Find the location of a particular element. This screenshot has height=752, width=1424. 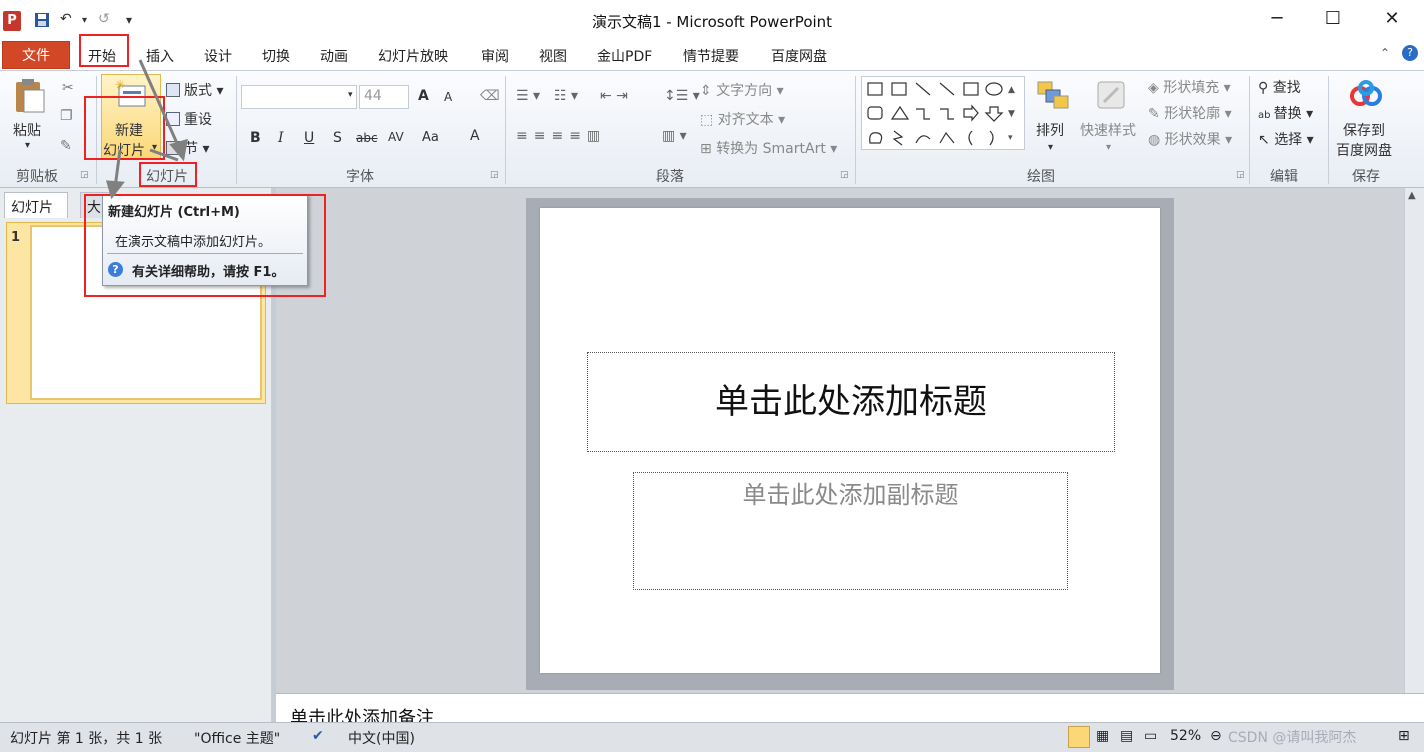

save-group-label: 保存 is located at coordinates (1366, 177).